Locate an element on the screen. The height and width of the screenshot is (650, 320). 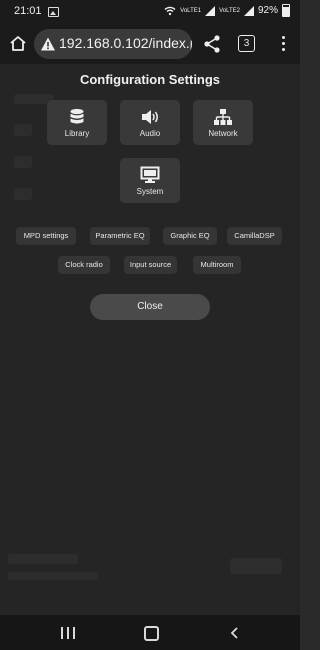
share-icon is located at coordinates (212, 44).